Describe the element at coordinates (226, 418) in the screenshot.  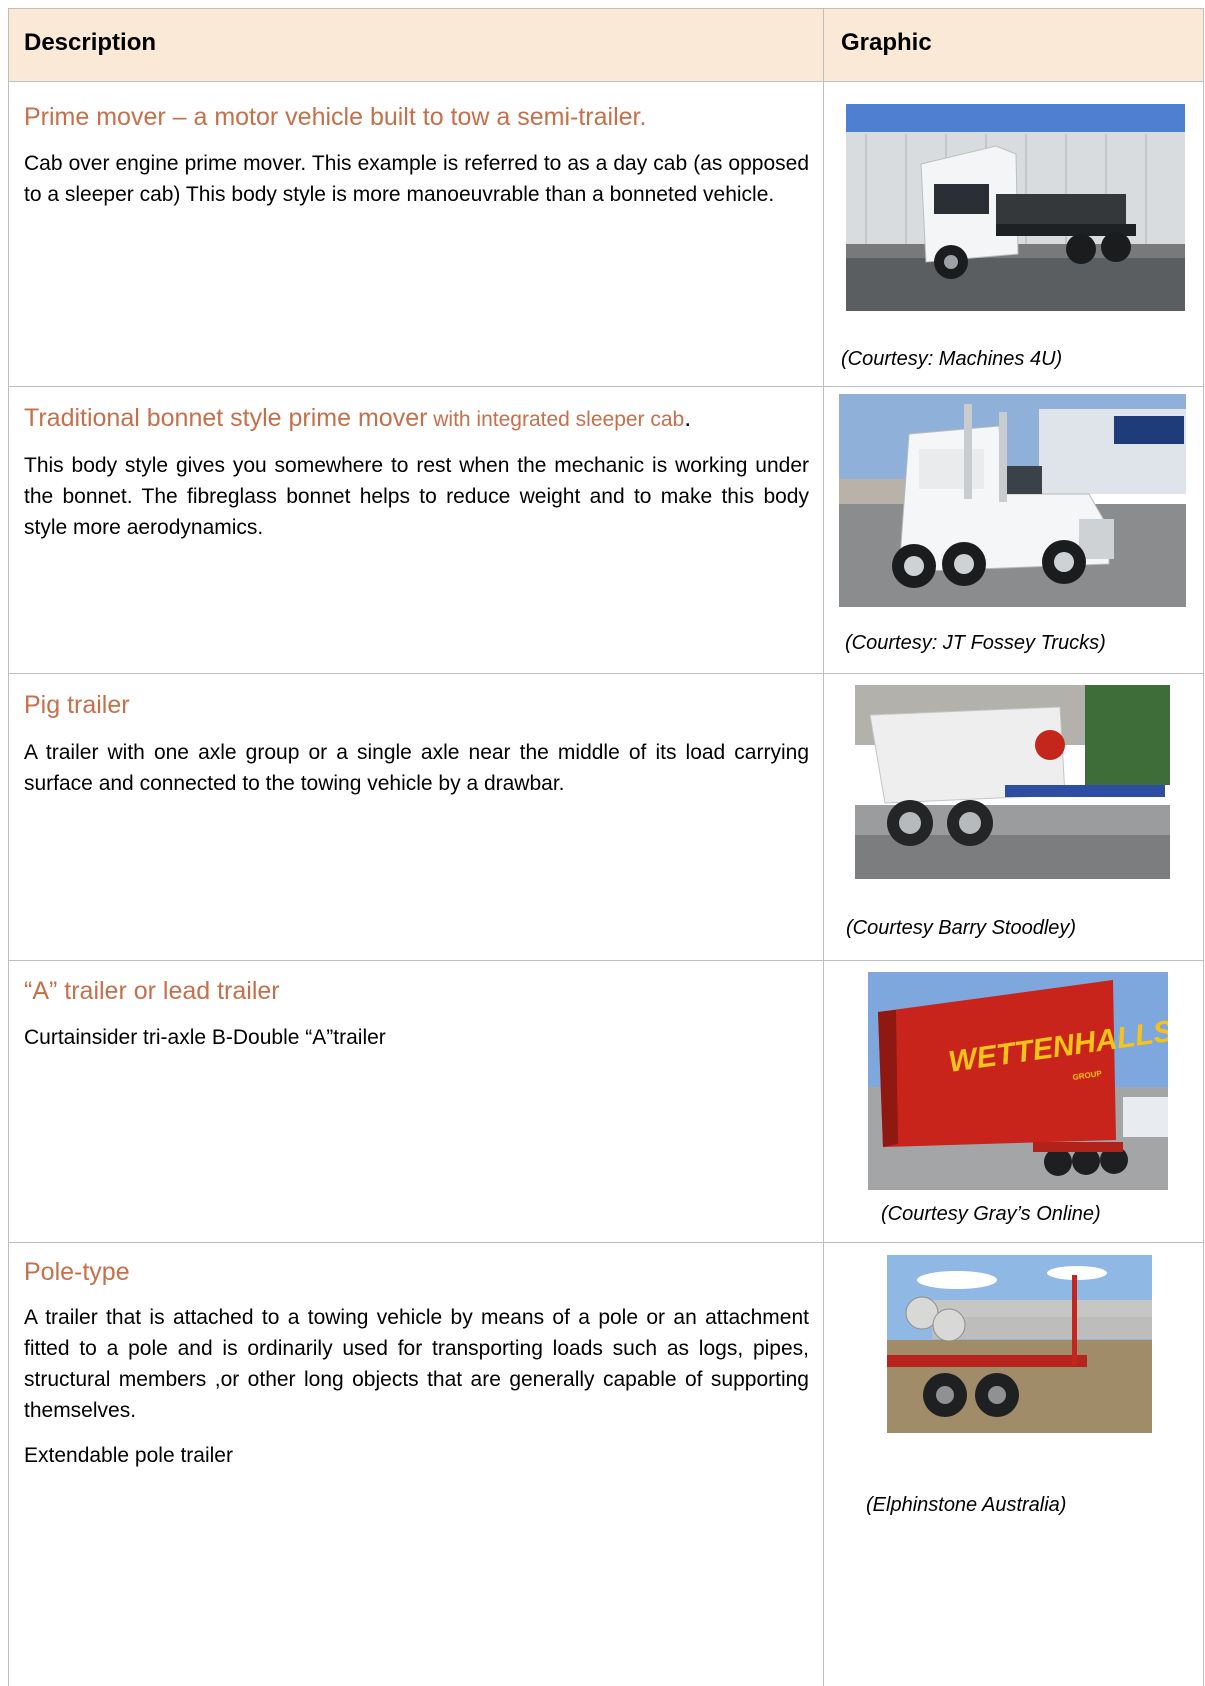
I see `row-title-main: Traditional bonnet style prime mover` at that location.